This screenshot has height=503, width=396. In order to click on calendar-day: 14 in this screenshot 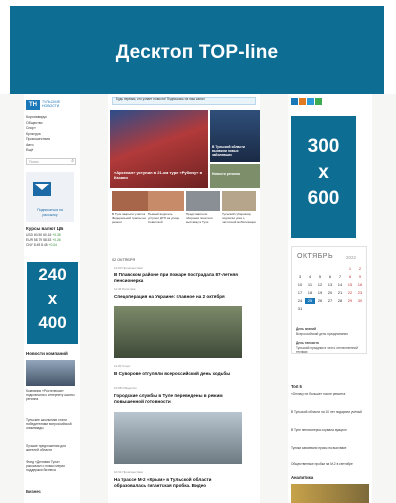, I will do `click(340, 285)`.